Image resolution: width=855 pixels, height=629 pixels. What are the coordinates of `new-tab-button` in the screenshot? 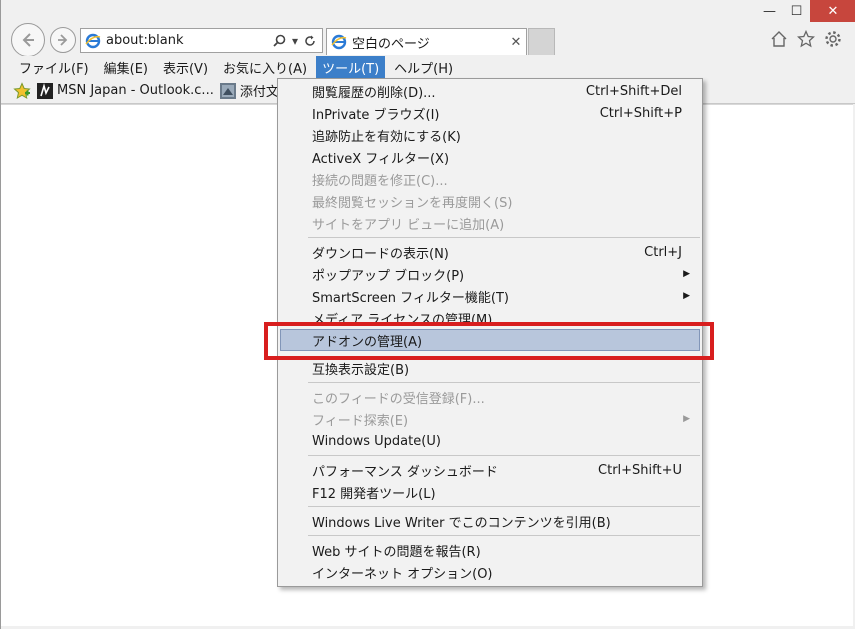 It's located at (541, 41).